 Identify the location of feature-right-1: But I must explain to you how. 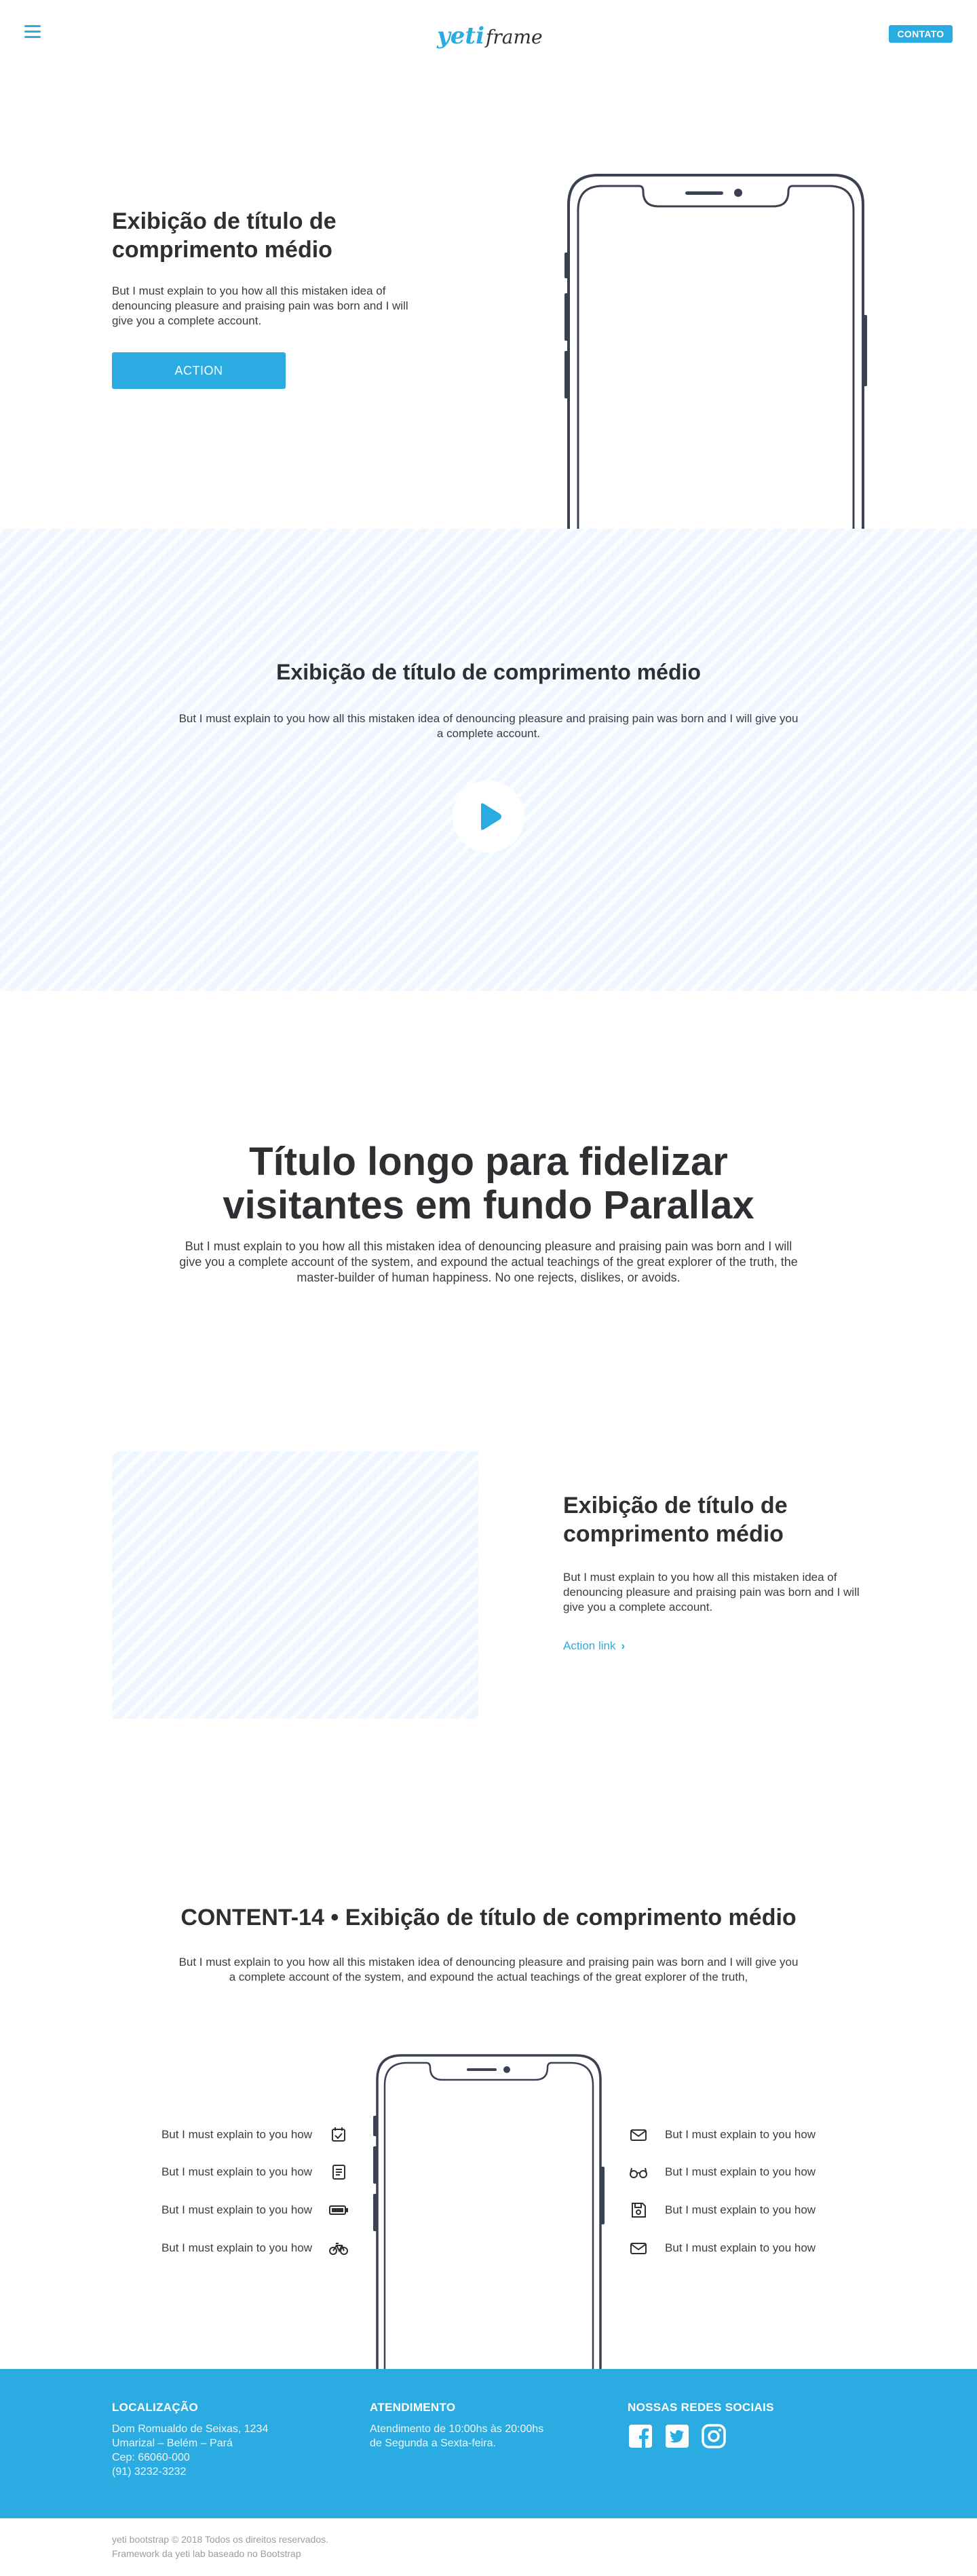
(740, 2135).